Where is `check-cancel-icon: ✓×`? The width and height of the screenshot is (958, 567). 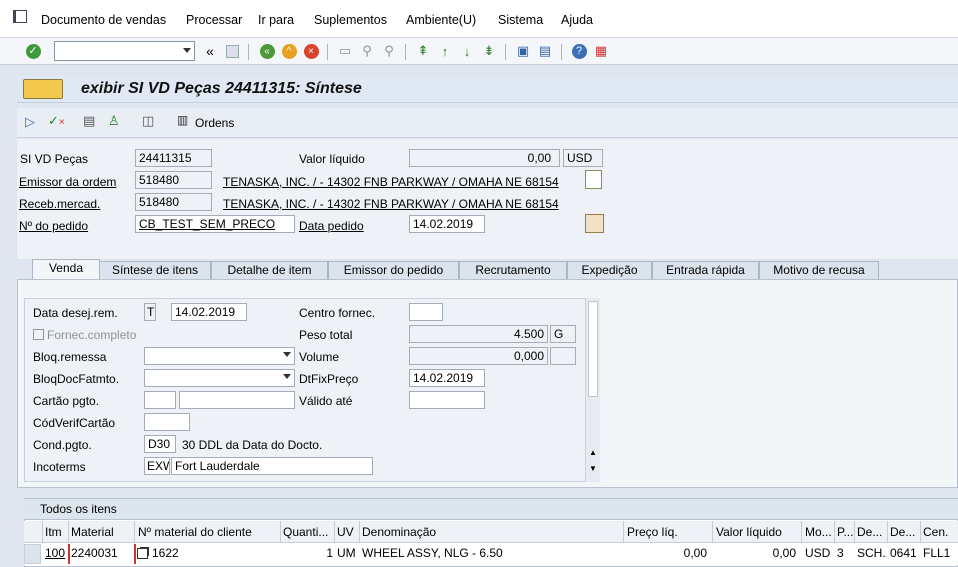
check-cancel-icon: ✓× is located at coordinates (56, 121).